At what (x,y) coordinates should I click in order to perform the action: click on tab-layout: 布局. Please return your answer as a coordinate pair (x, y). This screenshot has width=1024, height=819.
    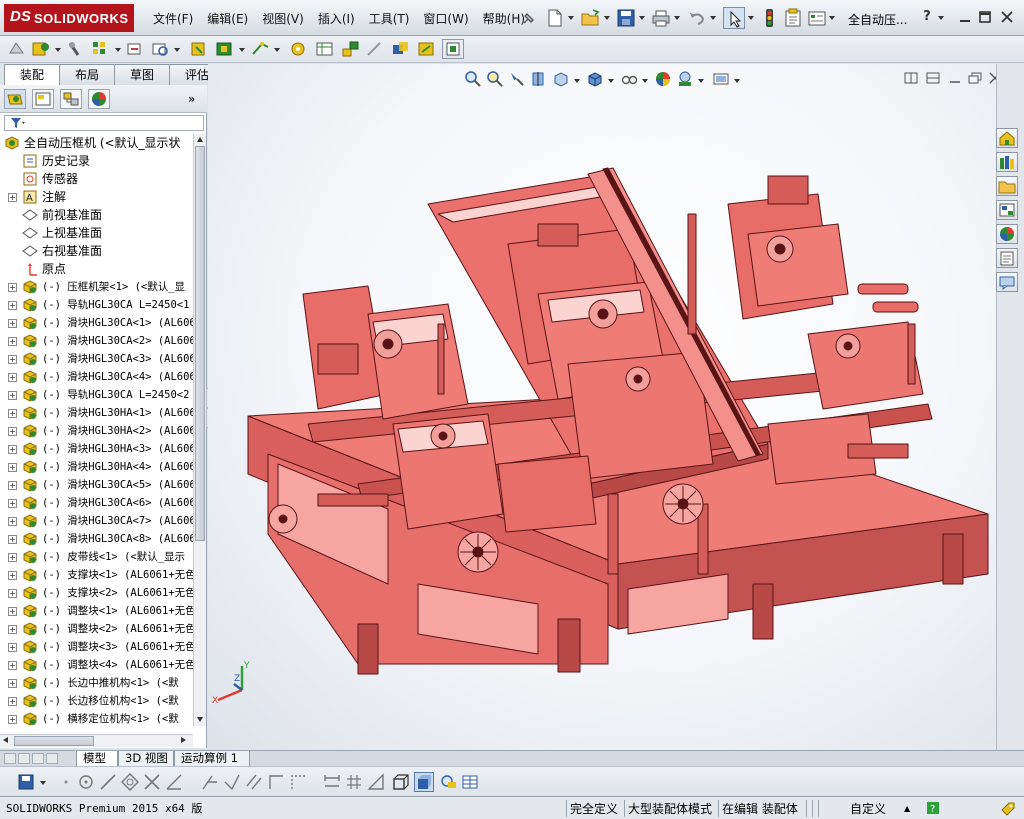
    Looking at the image, I should click on (87, 74).